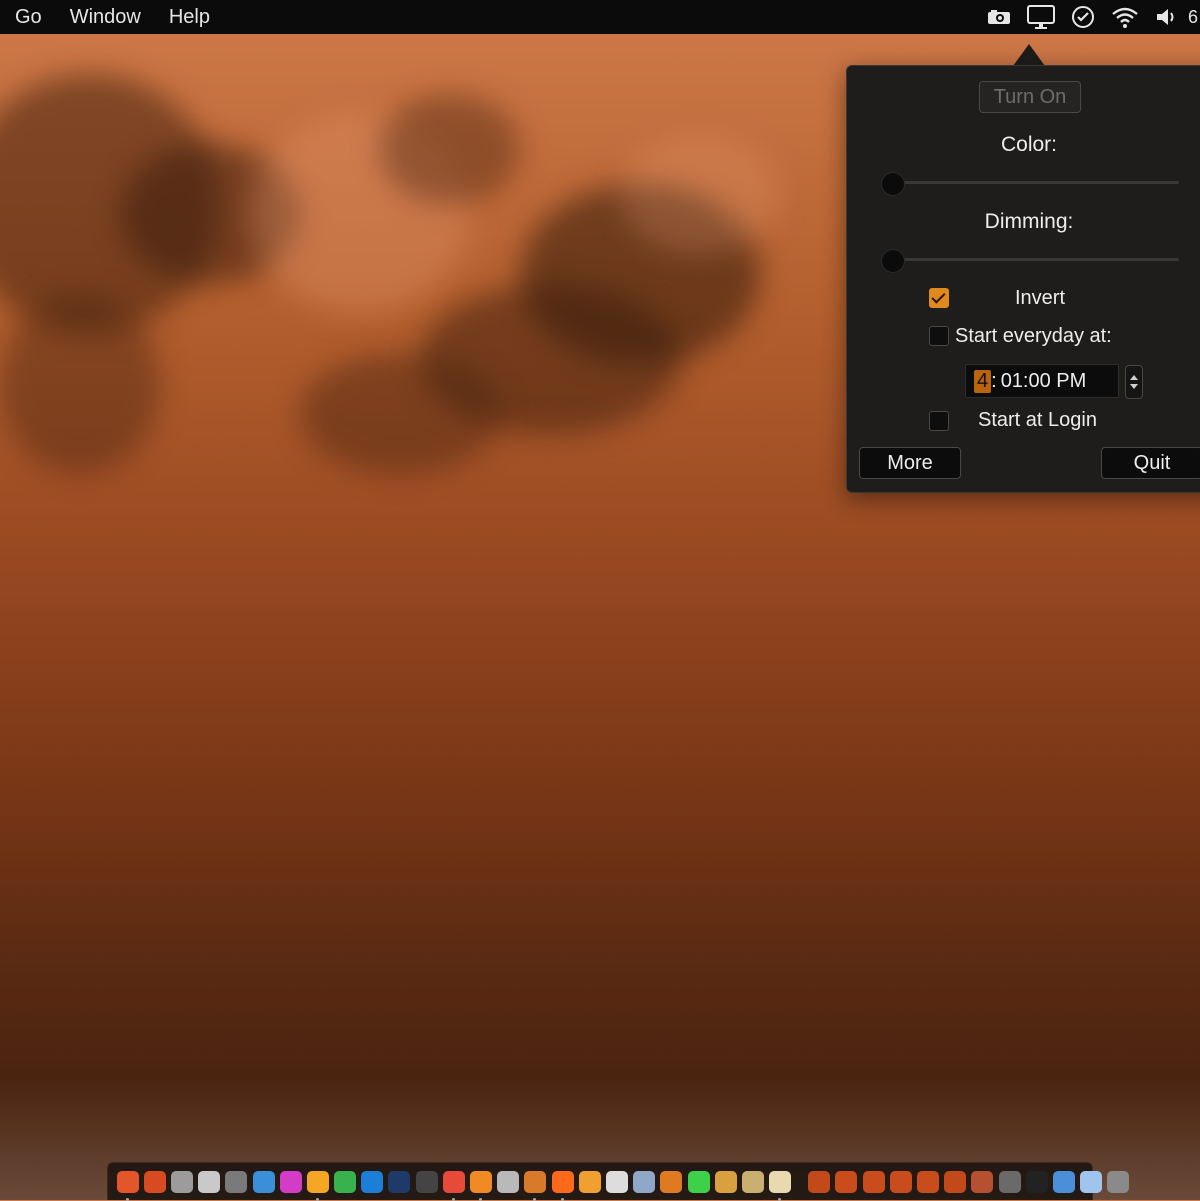  Describe the element at coordinates (873, 1181) in the screenshot. I see `dock-minimized-3-icon` at that location.